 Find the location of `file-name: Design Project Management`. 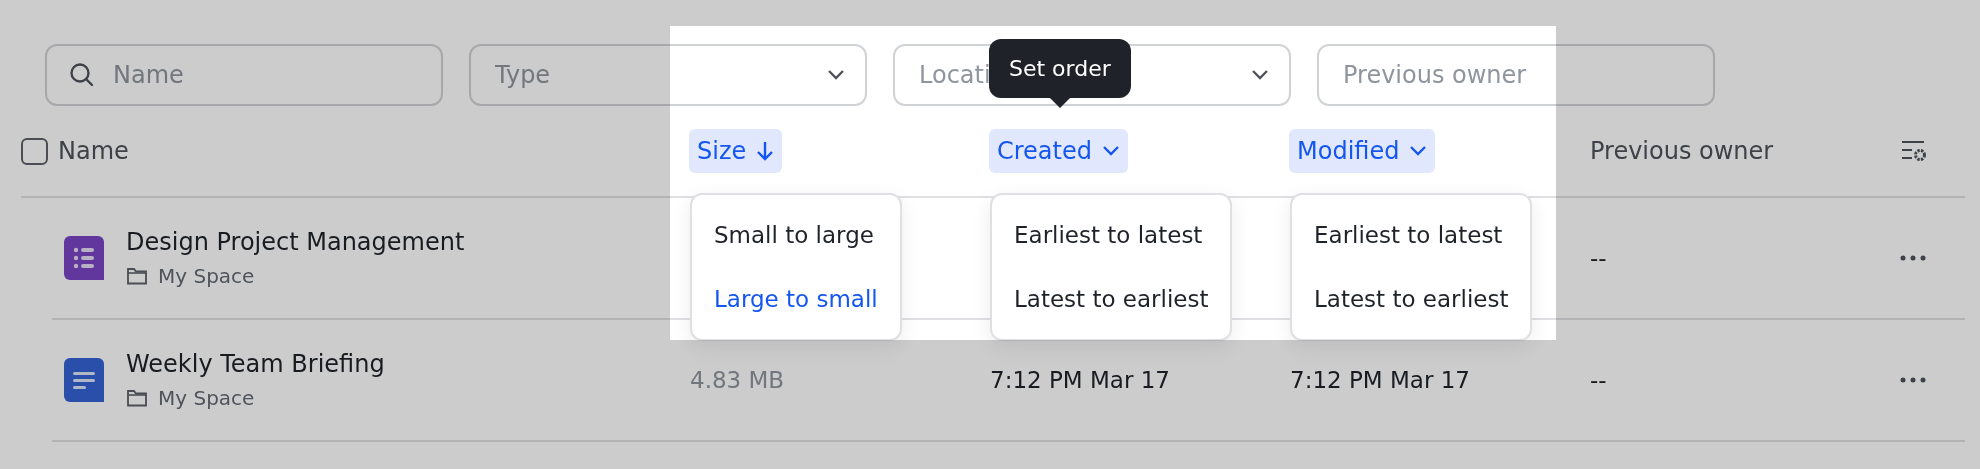

file-name: Design Project Management is located at coordinates (295, 242).